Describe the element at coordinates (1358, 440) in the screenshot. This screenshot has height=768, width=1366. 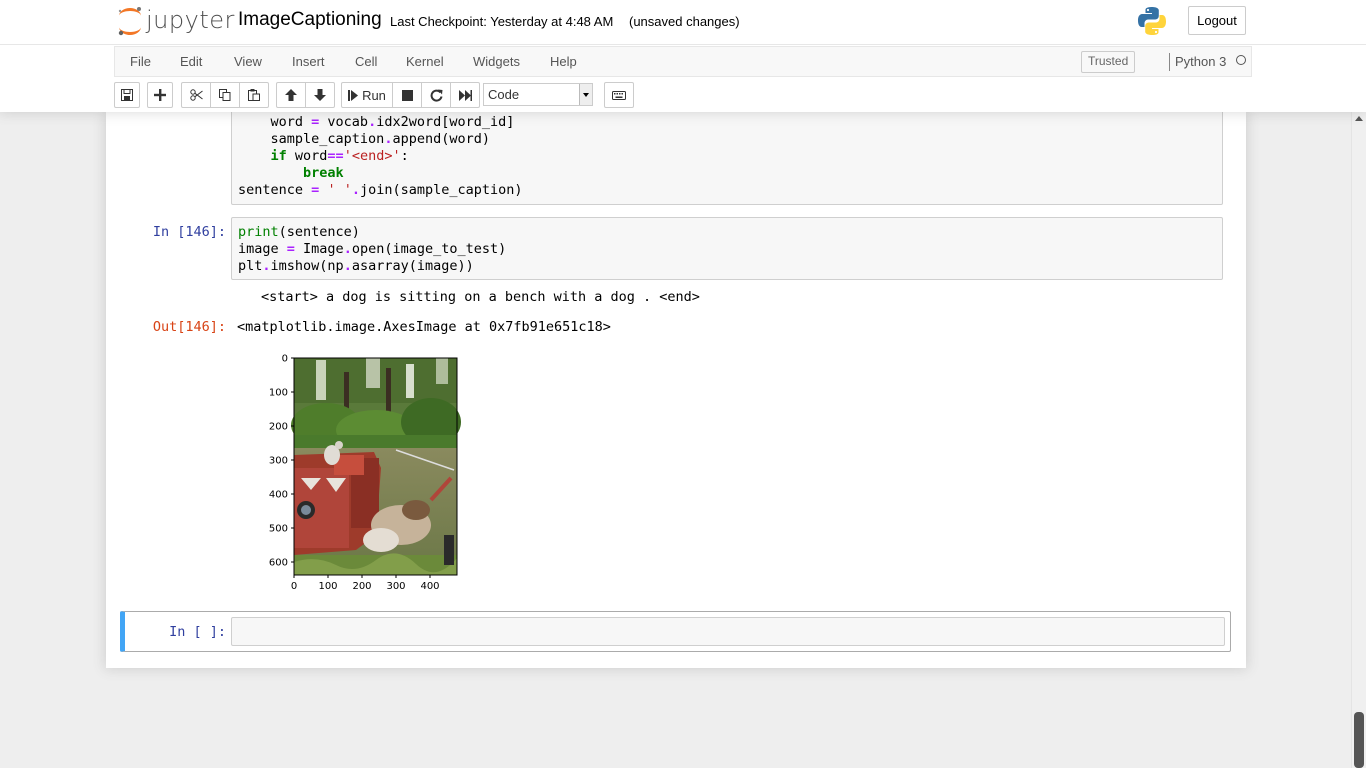
I see `page-scrollbar` at that location.